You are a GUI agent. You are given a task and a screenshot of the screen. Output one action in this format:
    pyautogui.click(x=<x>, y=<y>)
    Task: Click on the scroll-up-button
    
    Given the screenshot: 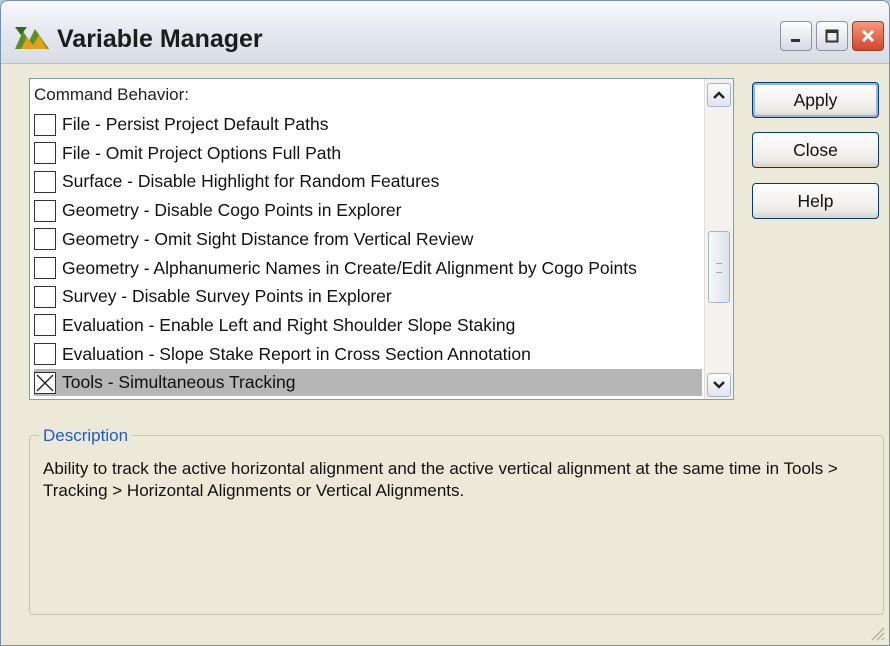 What is the action you would take?
    pyautogui.click(x=719, y=95)
    